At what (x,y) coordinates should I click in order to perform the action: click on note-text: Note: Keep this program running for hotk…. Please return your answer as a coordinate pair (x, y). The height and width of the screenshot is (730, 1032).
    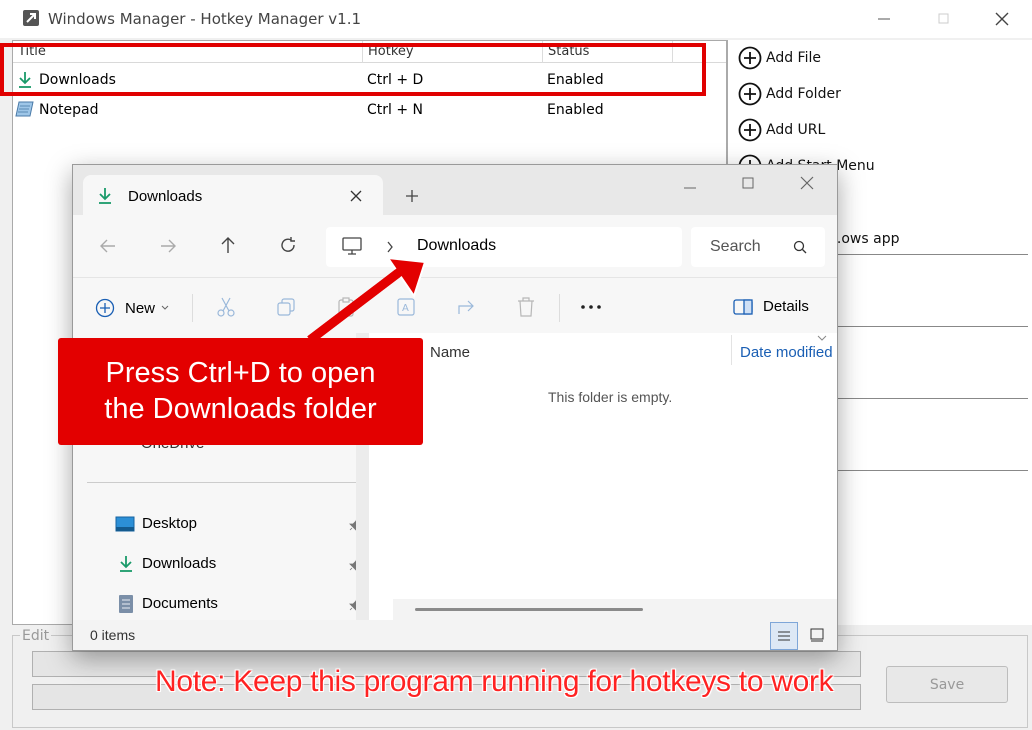
    Looking at the image, I should click on (494, 681).